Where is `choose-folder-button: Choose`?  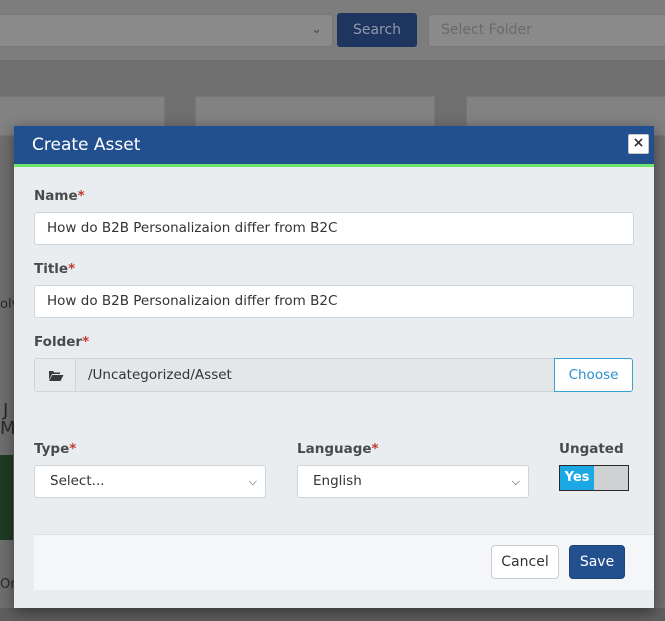
choose-folder-button: Choose is located at coordinates (593, 375).